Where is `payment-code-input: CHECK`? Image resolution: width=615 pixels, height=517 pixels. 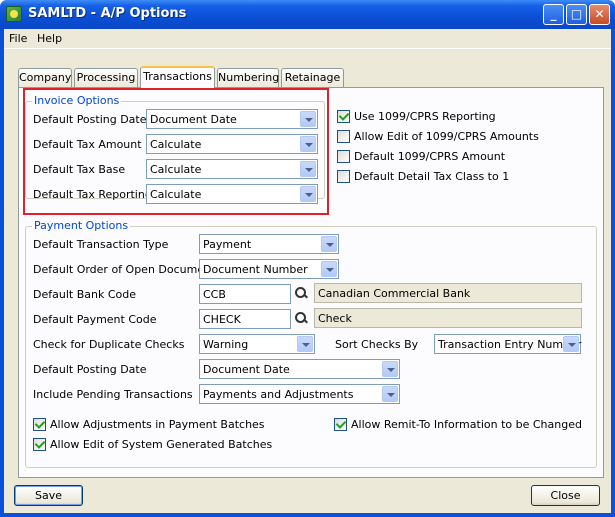
payment-code-input: CHECK is located at coordinates (245, 319).